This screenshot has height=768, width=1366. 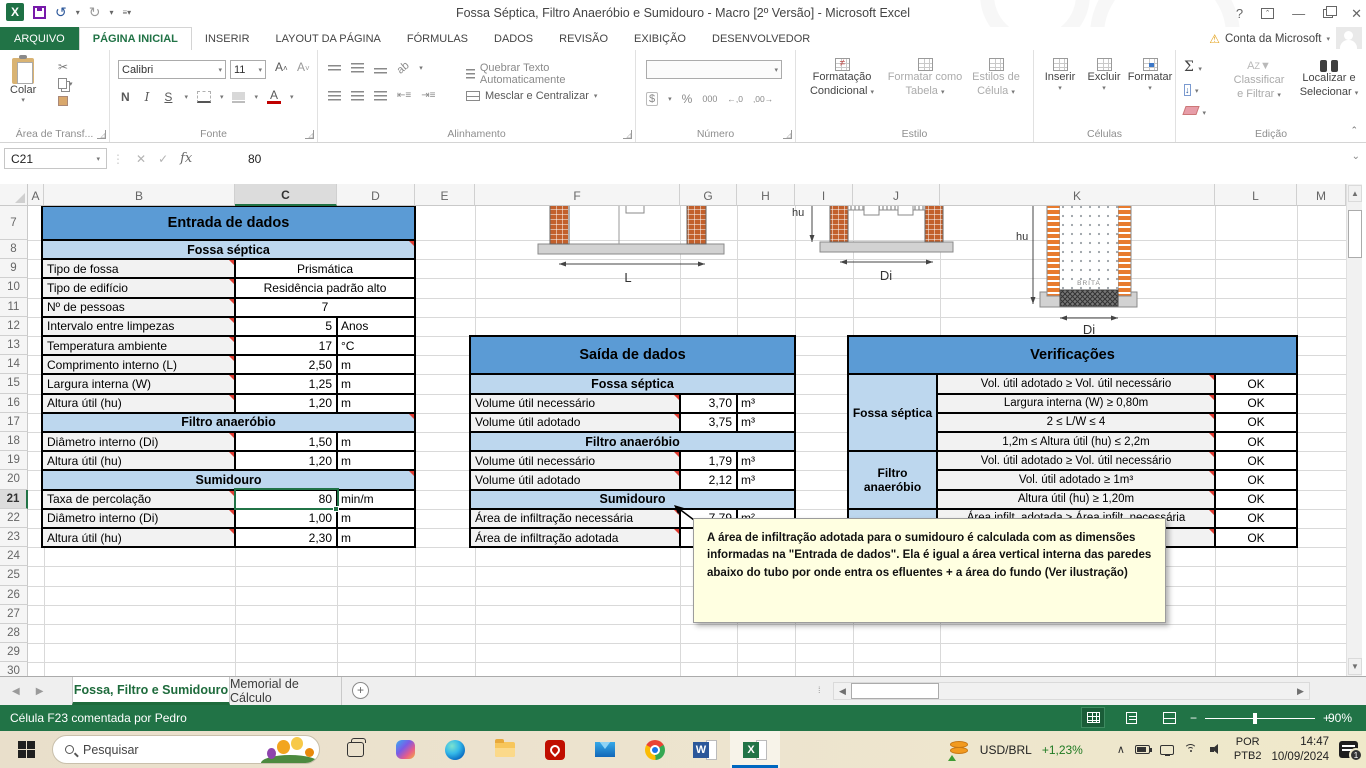 I want to click on start-button, so click(x=26, y=749).